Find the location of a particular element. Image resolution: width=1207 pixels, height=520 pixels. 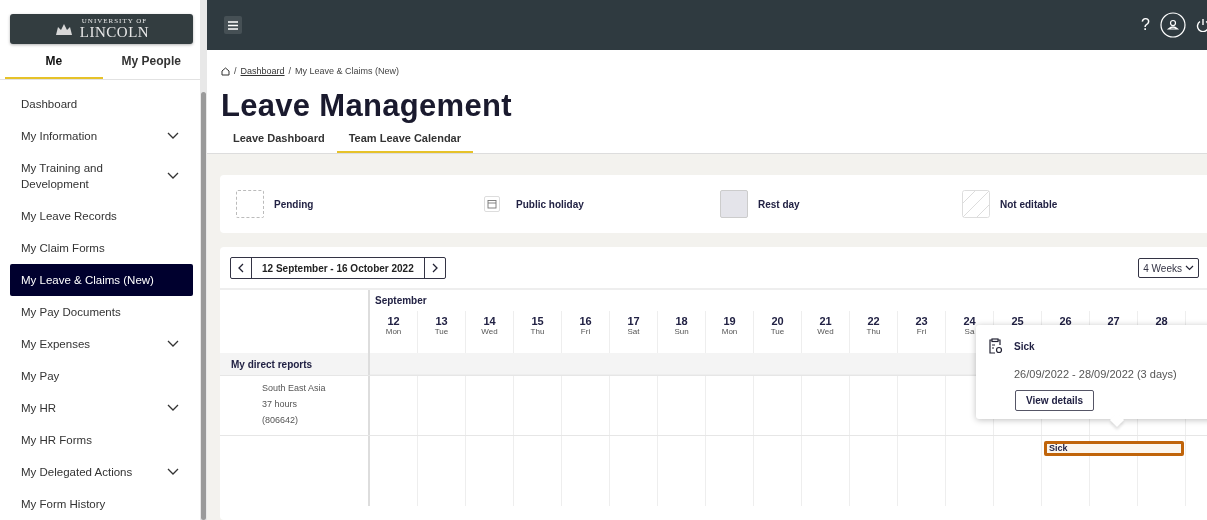

view-details-button: View details is located at coordinates (1055, 400).